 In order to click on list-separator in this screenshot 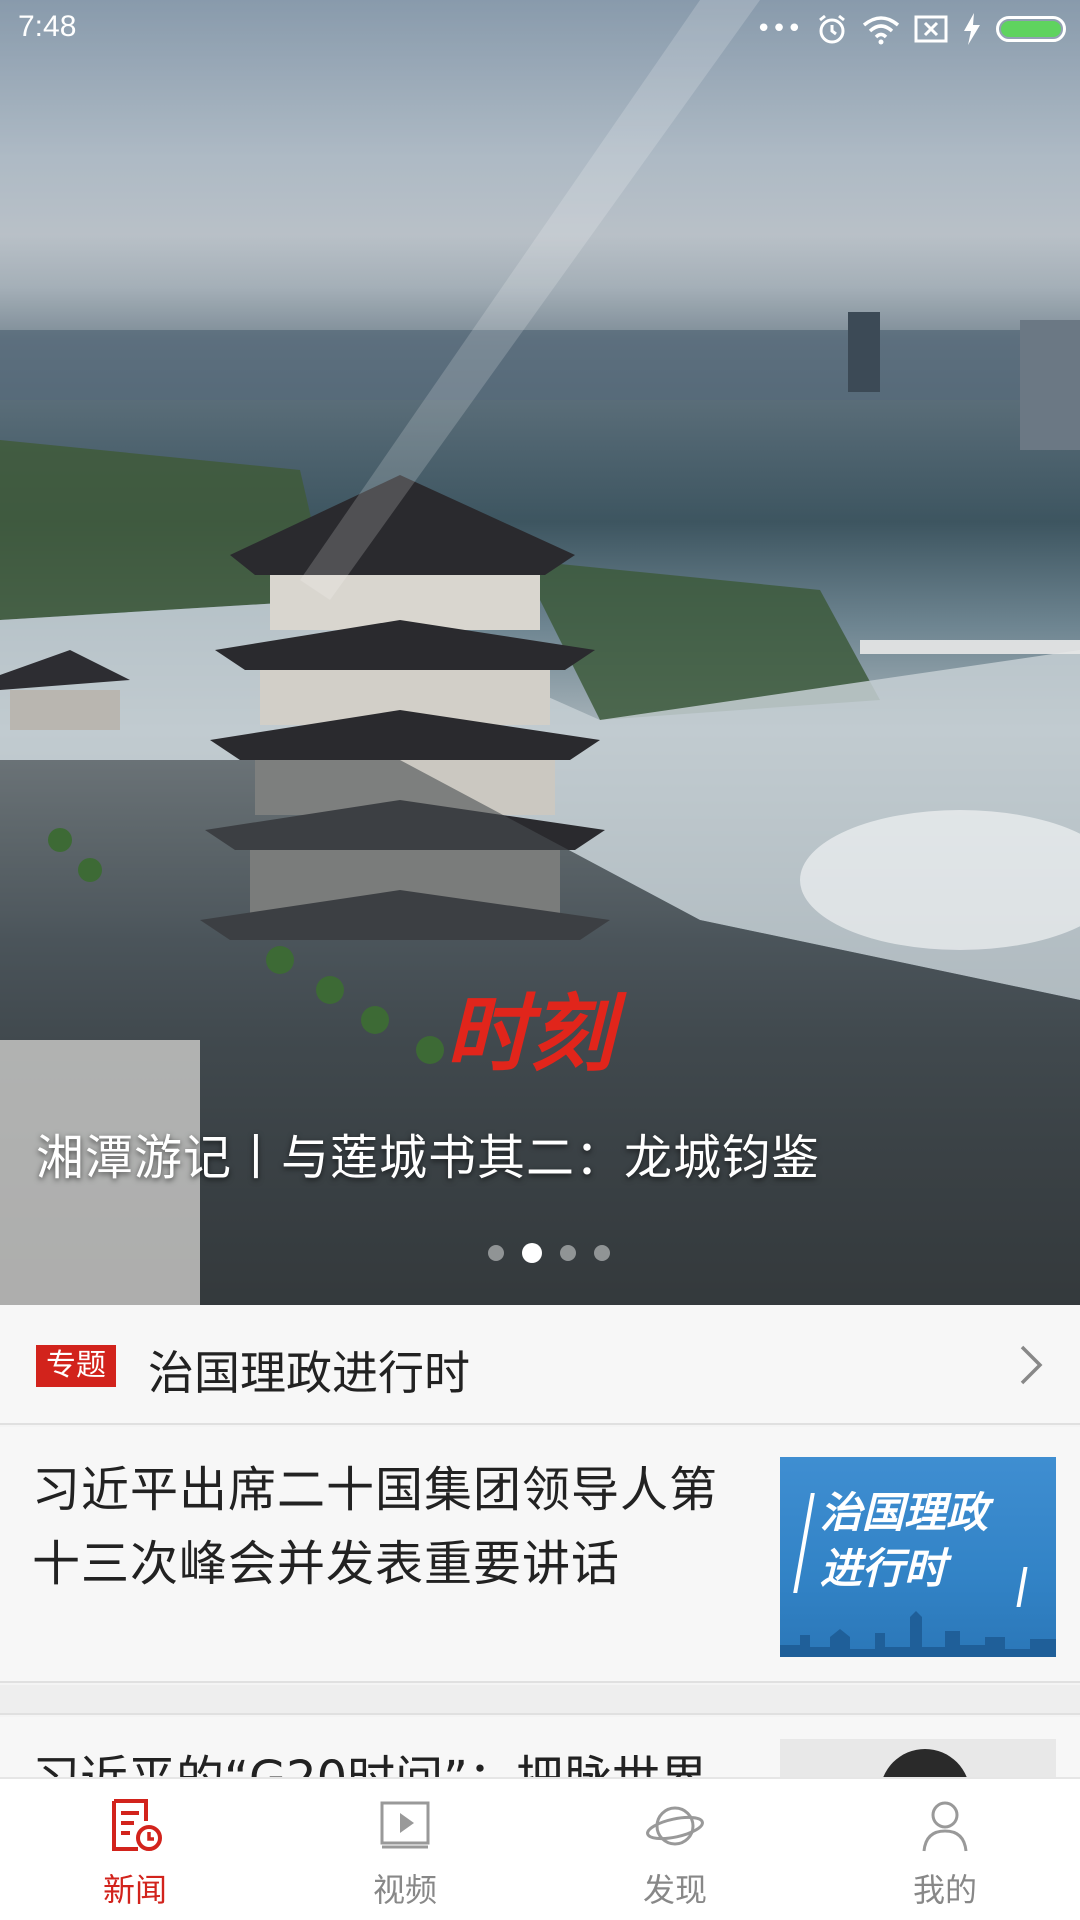, I will do `click(540, 1700)`.